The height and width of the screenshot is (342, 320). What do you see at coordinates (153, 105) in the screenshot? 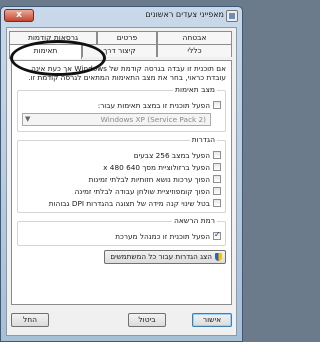
I see `compat-mode-label: הפעל תוכנית זו במצב תאימות עבור:` at bounding box center [153, 105].